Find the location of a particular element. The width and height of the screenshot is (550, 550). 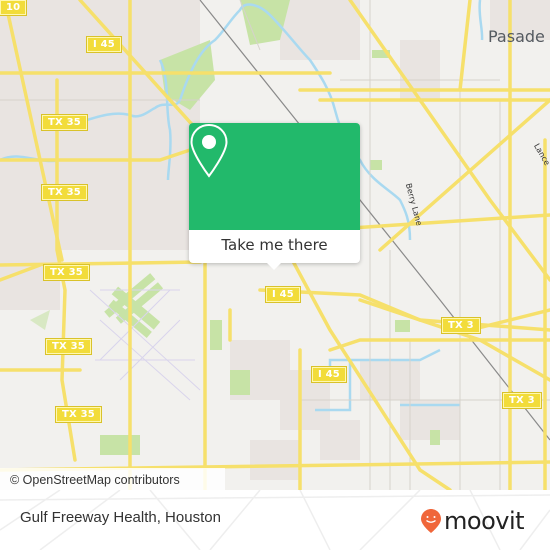

popup-header is located at coordinates (274, 176).